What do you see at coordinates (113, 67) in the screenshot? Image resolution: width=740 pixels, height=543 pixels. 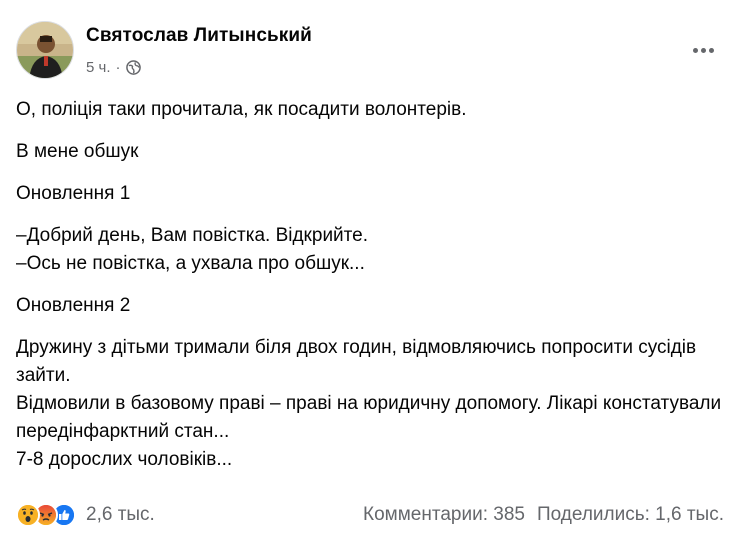 I see `post-meta: 5 ч. ·` at bounding box center [113, 67].